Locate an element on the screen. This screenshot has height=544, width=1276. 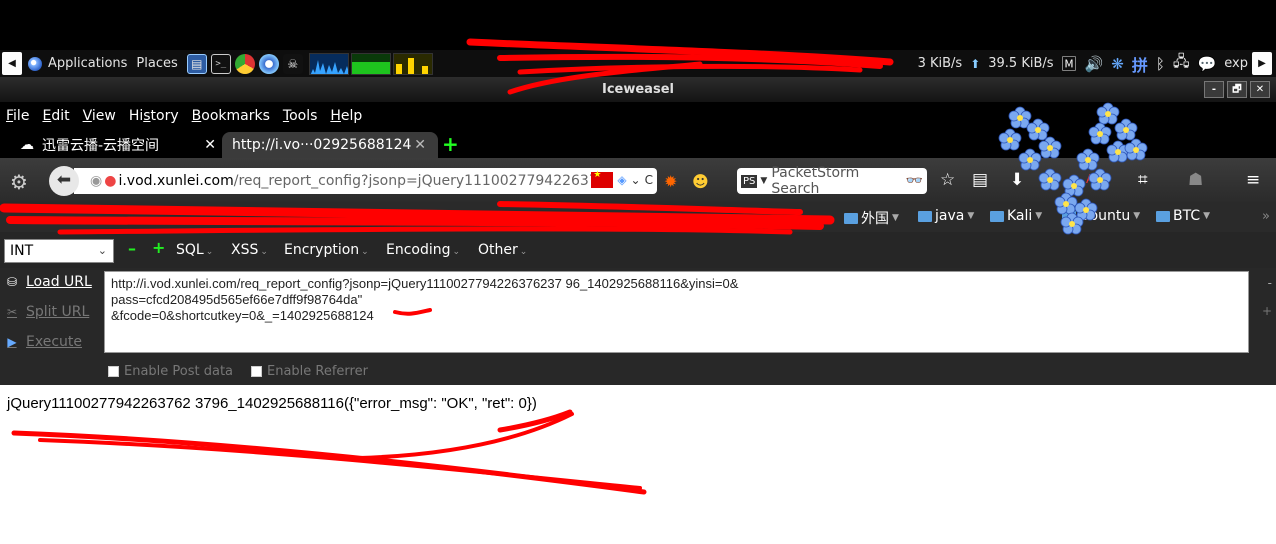
input-method-indicator: 拼 is located at coordinates (1140, 64).